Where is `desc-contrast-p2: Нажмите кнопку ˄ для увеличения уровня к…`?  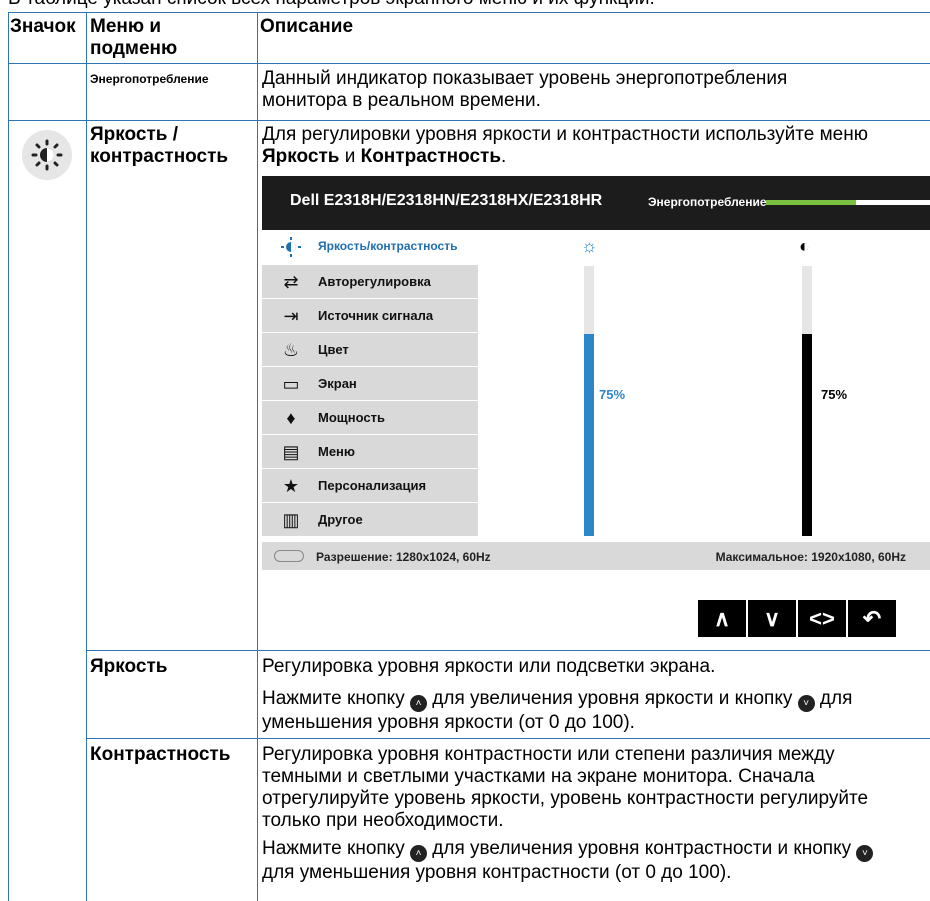 desc-contrast-p2: Нажмите кнопку ˄ для увеличения уровня к… is located at coordinates (572, 861).